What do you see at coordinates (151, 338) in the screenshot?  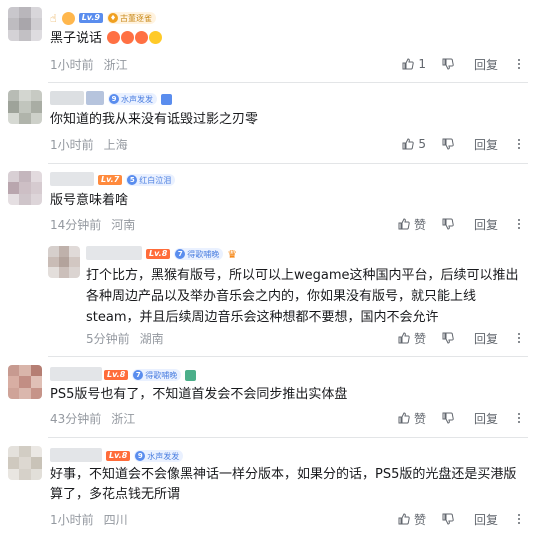 I see `location: 湖南` at bounding box center [151, 338].